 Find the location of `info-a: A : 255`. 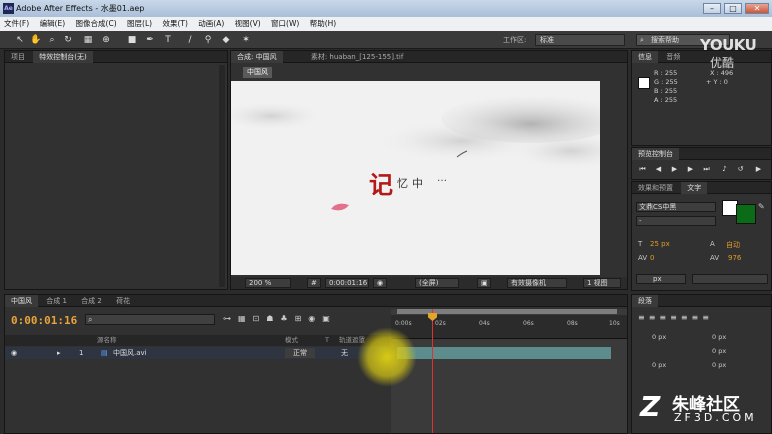

info-a: A : 255 is located at coordinates (666, 100).